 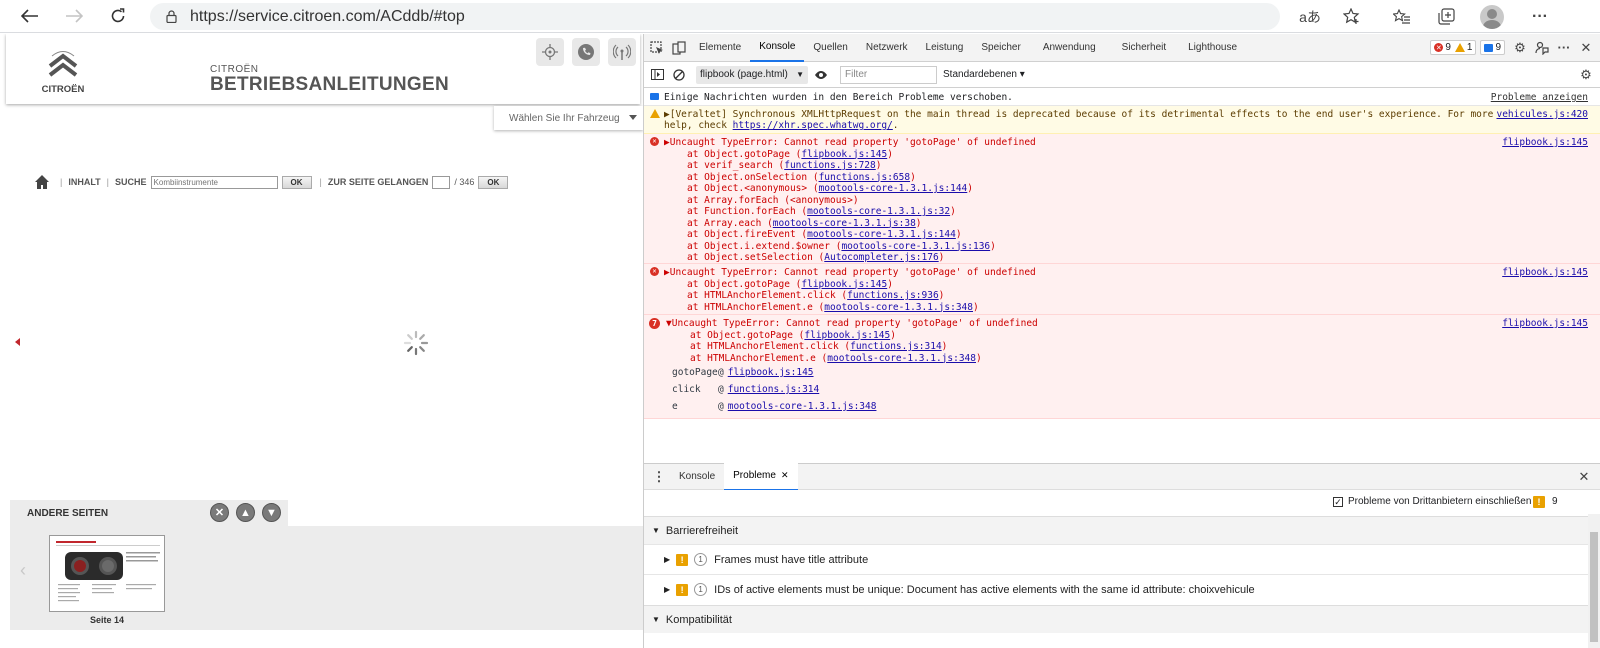 What do you see at coordinates (679, 75) in the screenshot?
I see `clear-console-icon` at bounding box center [679, 75].